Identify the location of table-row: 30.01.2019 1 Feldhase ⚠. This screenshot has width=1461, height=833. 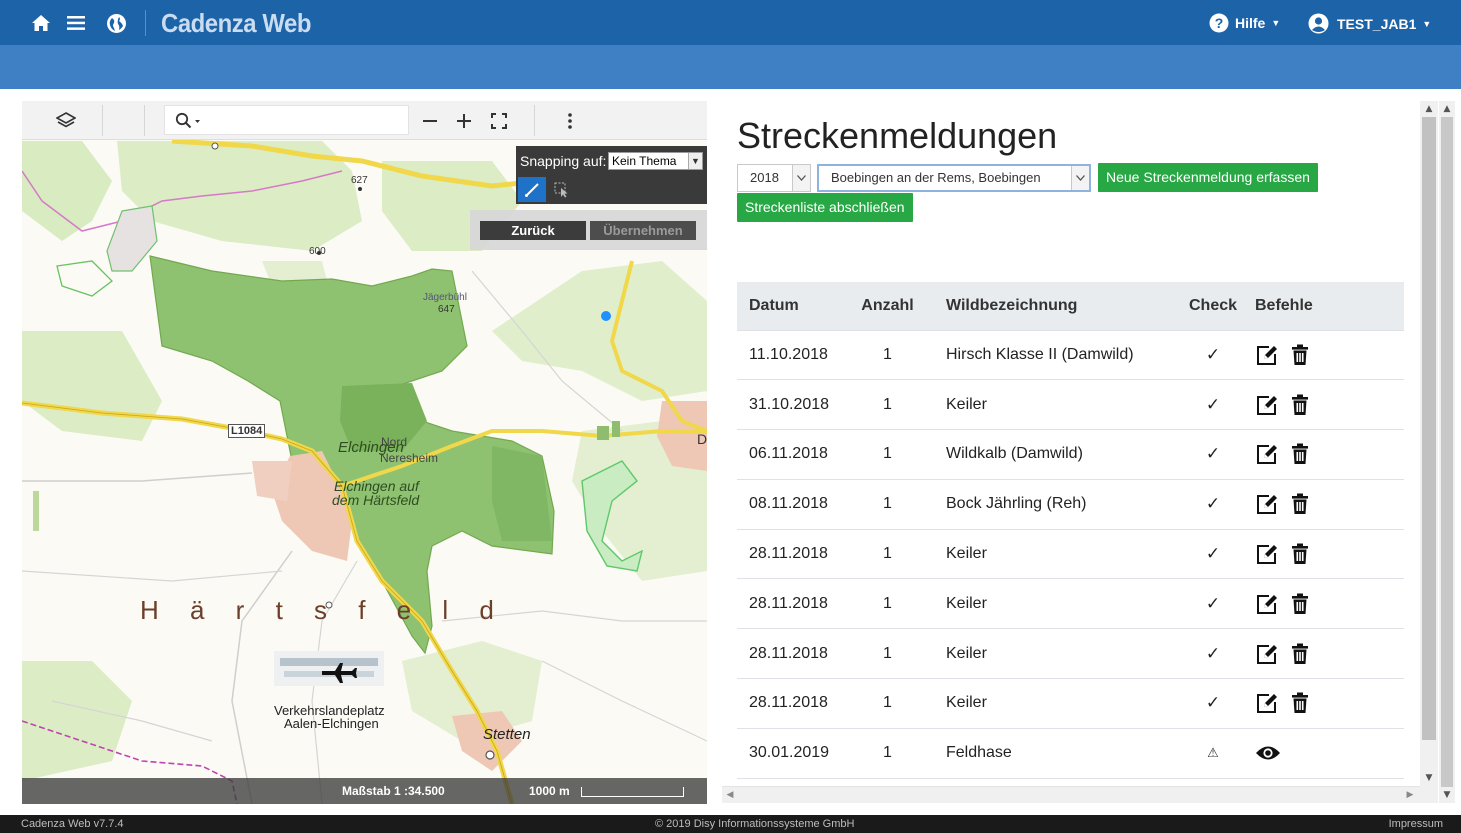
(1070, 753).